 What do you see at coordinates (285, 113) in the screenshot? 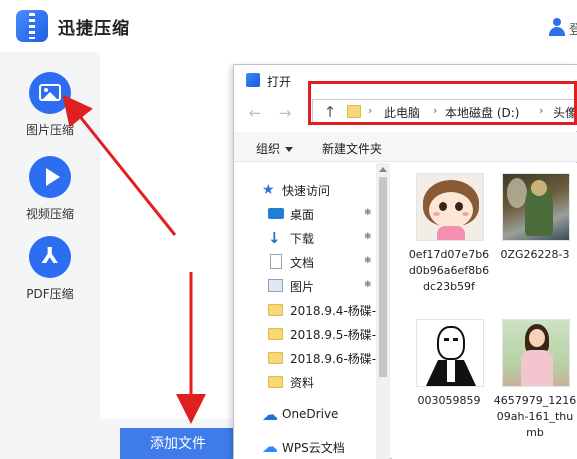
I see `forward-arrow-icon: →` at bounding box center [285, 113].